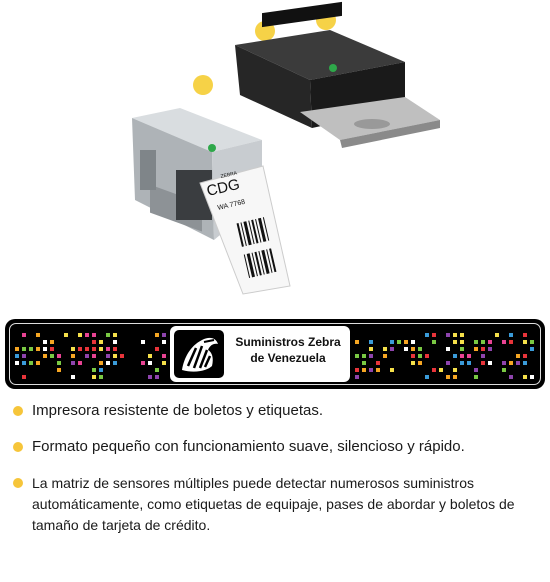  Describe the element at coordinates (288, 342) in the screenshot. I see `company-line1: Suministros Zebra` at that location.